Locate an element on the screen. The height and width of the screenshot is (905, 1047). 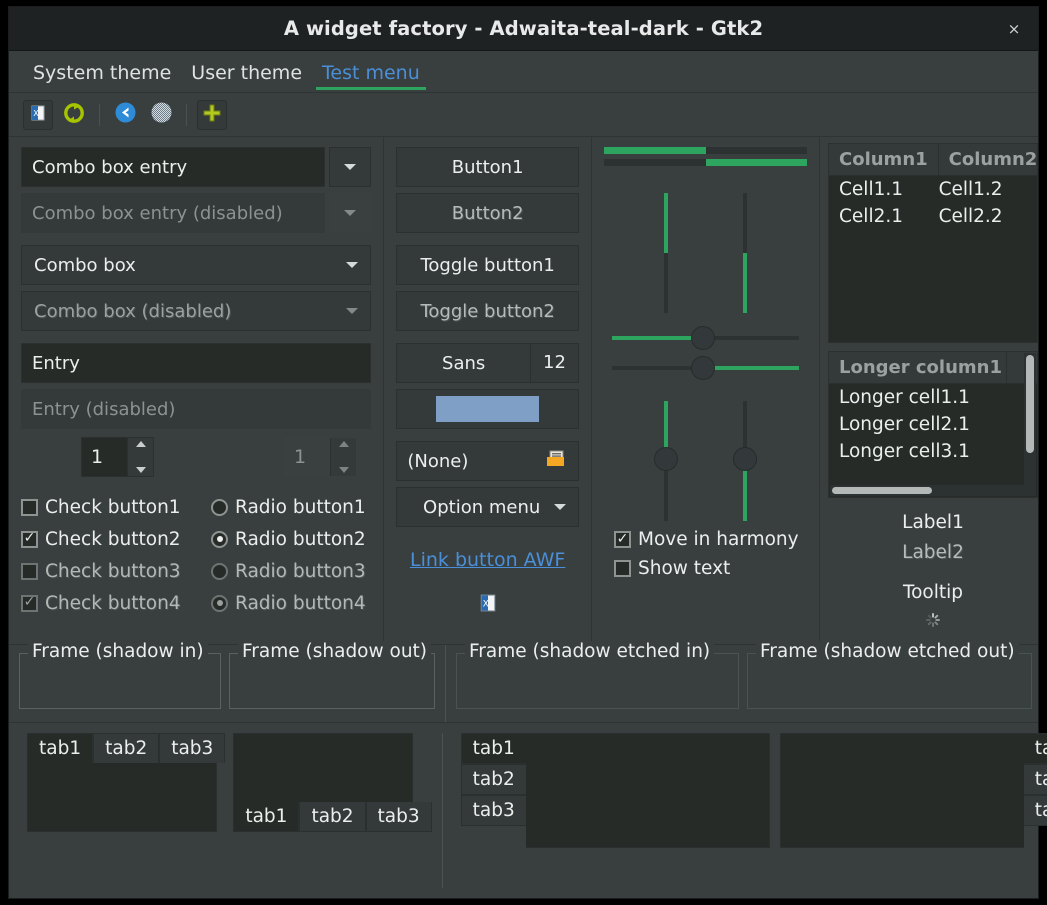
vertical-scale-3-handle is located at coordinates (665, 458).